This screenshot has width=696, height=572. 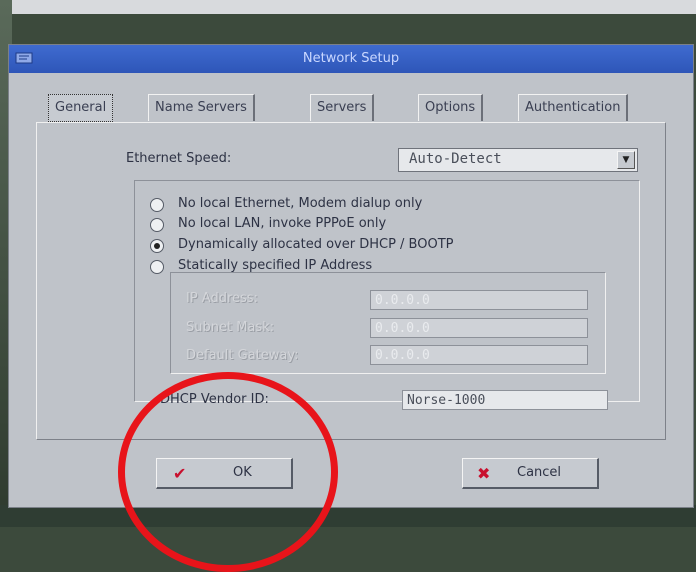 I want to click on ethernet-speed-label: Ethernet Speed:, so click(x=179, y=158).